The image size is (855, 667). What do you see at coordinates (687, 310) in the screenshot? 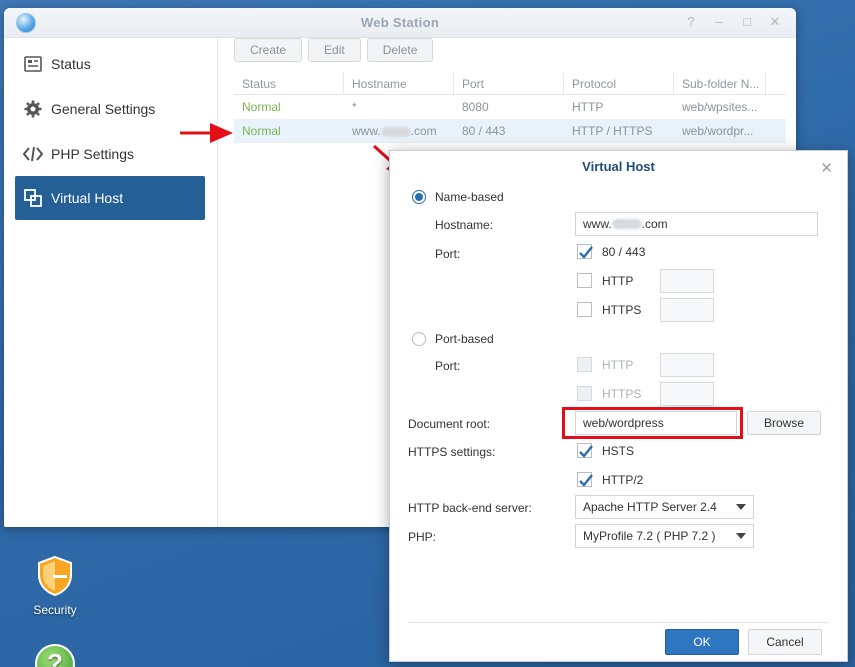
I see `https-port-input` at bounding box center [687, 310].